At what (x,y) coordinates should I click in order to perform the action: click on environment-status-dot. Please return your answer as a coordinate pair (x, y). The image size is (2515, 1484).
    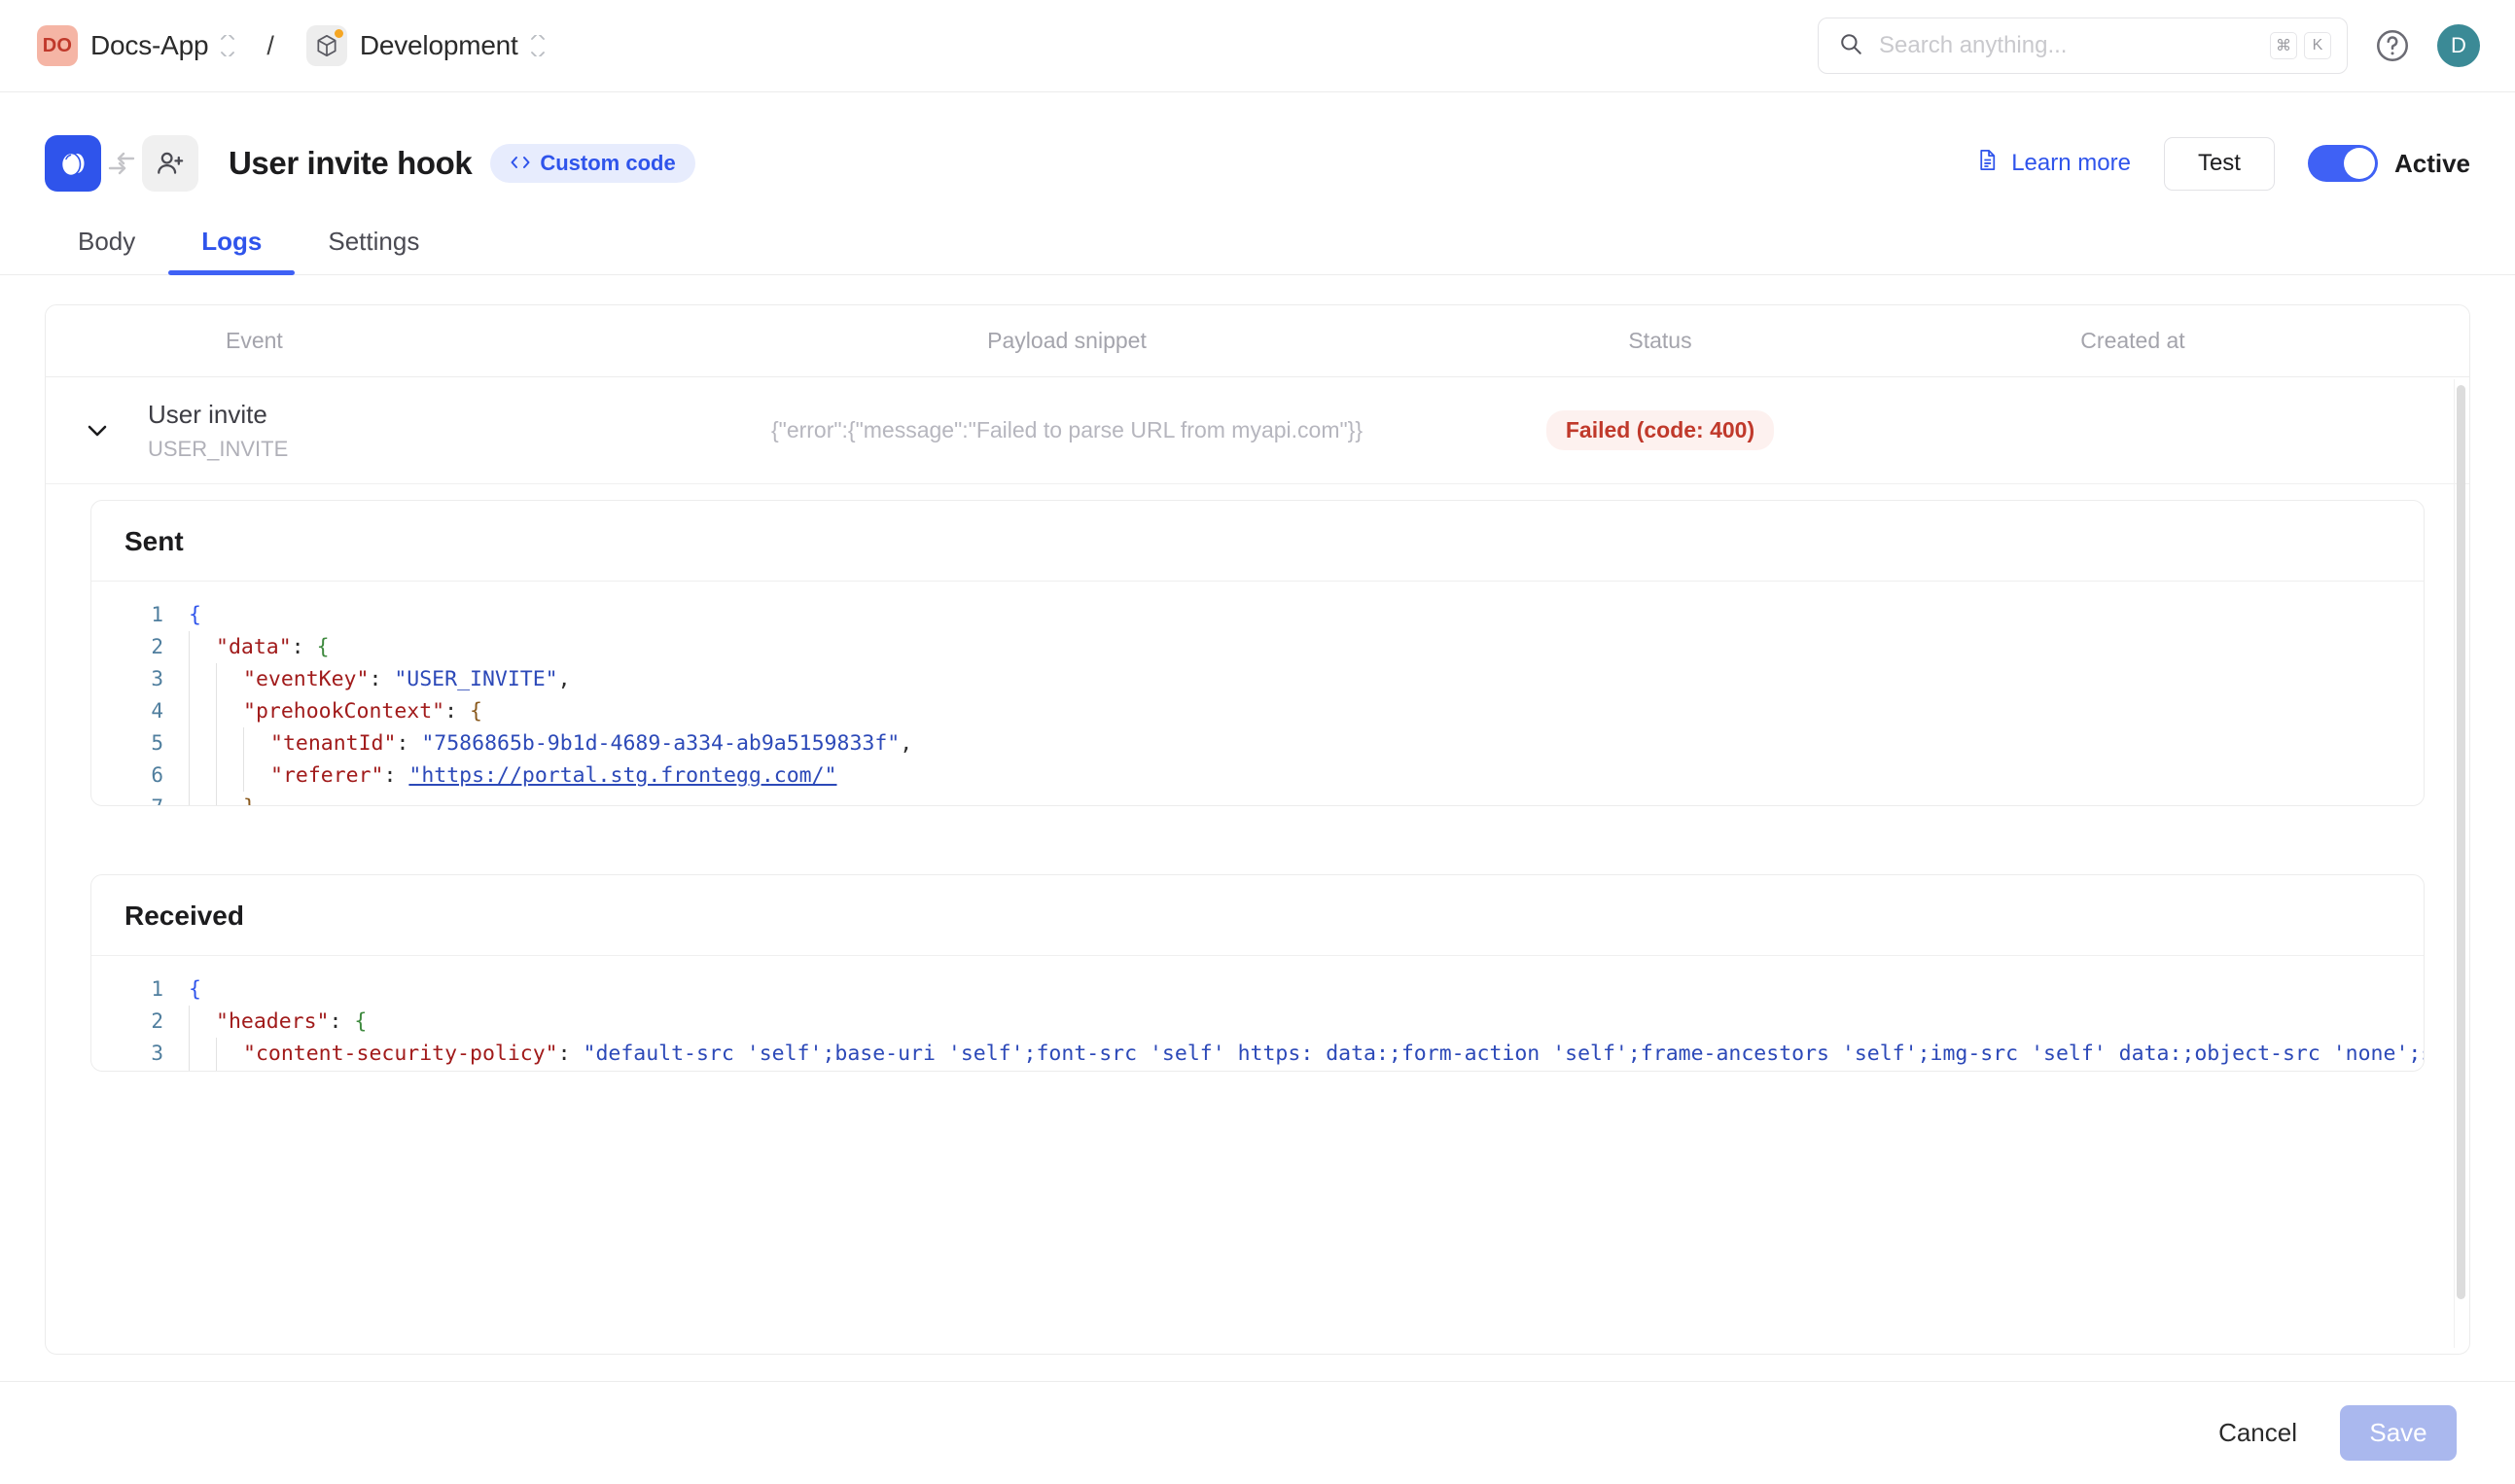
    Looking at the image, I should click on (338, 34).